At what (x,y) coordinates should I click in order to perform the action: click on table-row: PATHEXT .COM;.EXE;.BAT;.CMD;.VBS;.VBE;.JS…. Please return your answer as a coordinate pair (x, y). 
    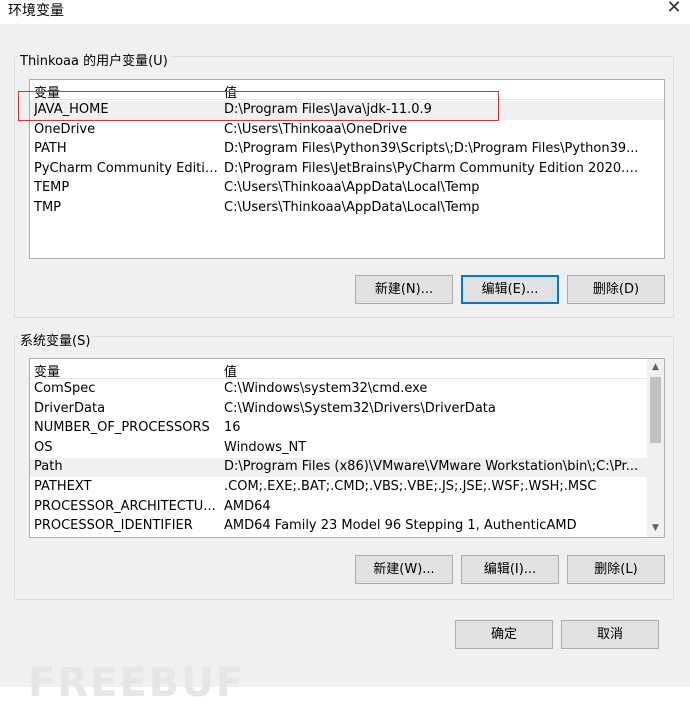
    Looking at the image, I should click on (347, 487).